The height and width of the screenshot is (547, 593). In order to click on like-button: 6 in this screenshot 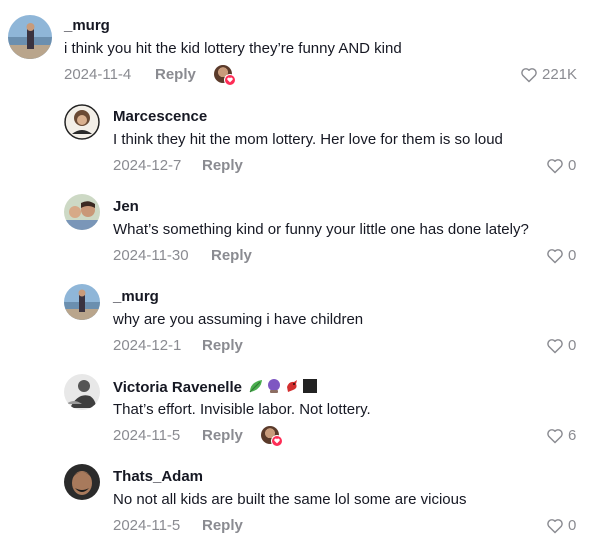, I will do `click(561, 435)`.